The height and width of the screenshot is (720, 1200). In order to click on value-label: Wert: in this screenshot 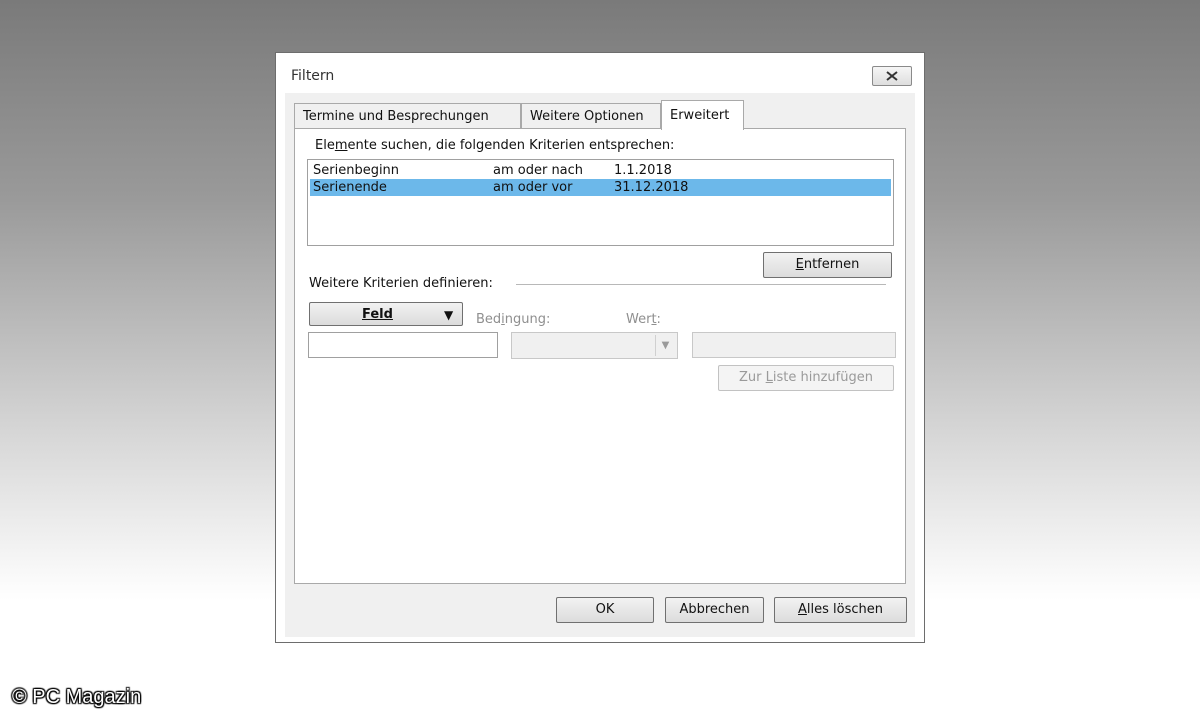, I will do `click(643, 319)`.